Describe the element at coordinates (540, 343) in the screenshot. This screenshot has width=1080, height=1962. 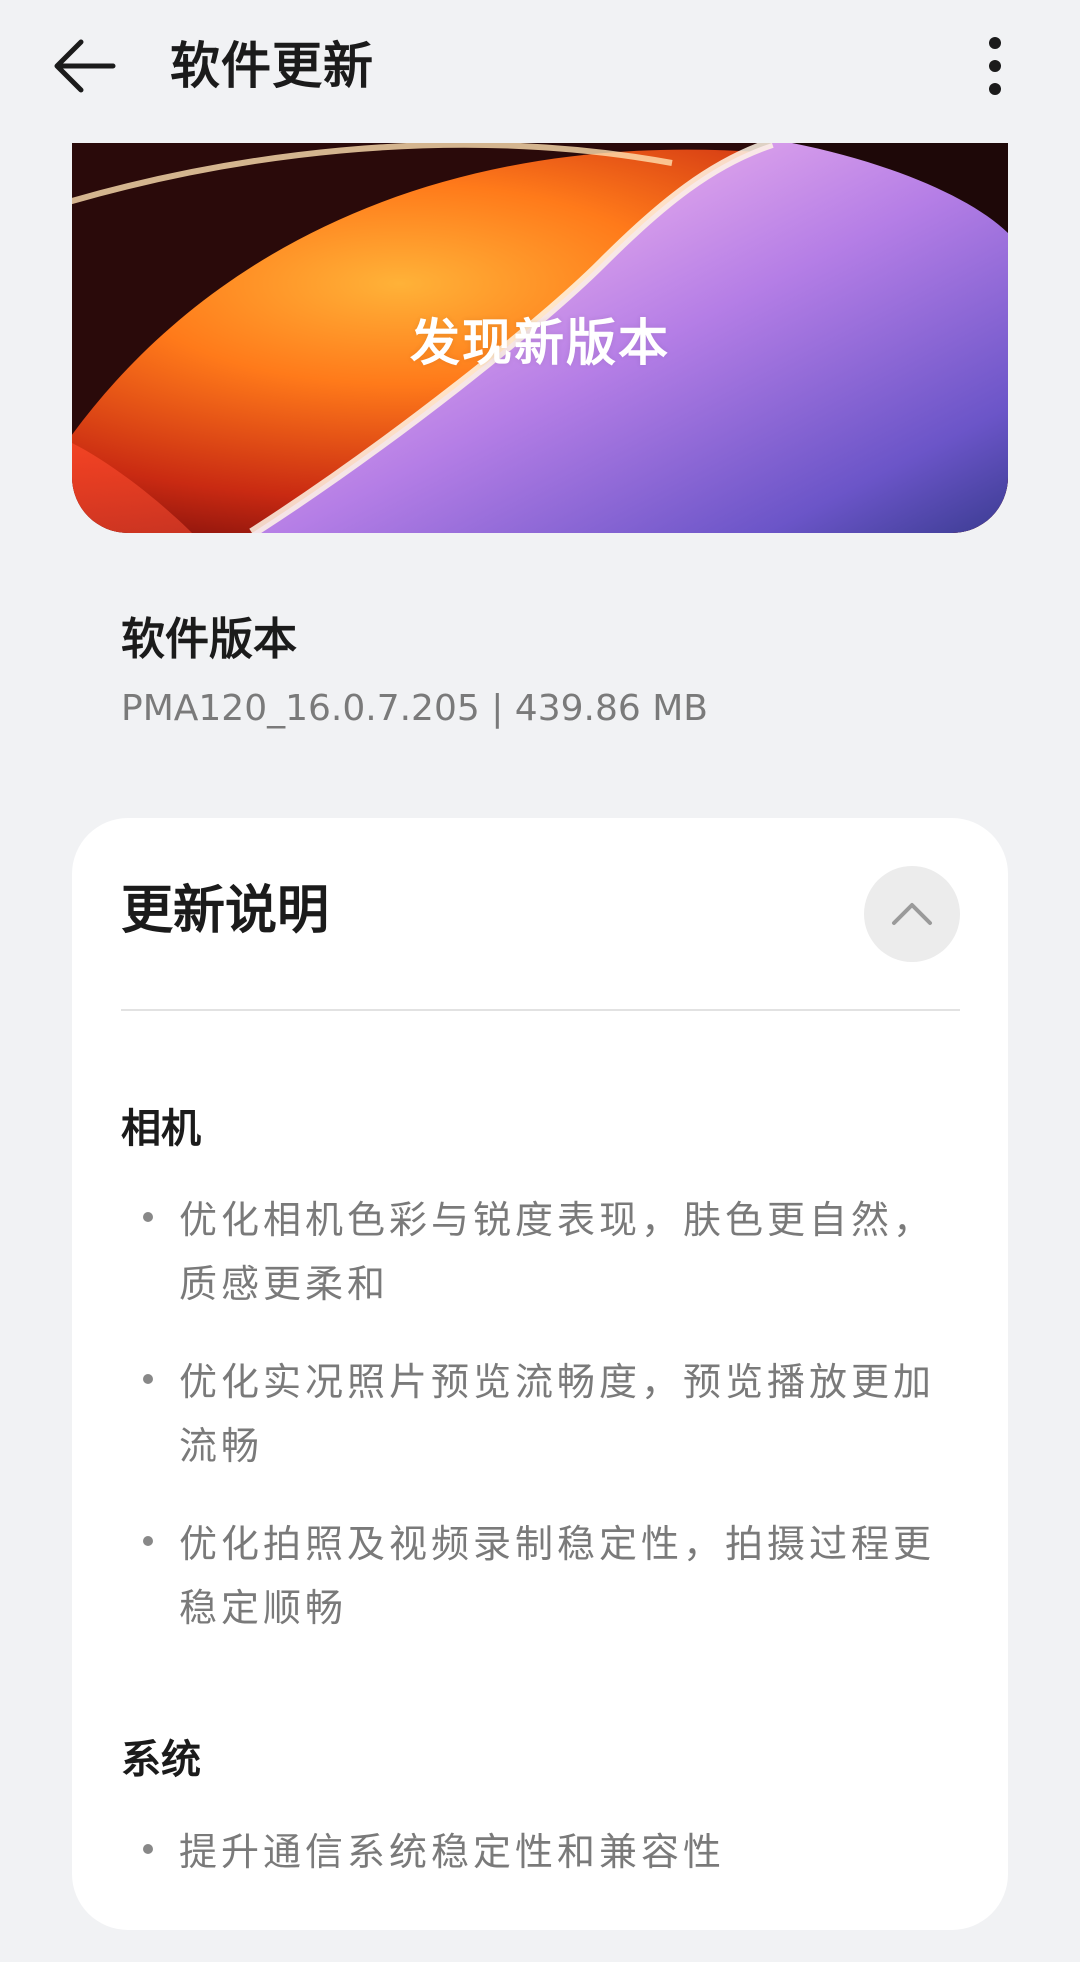
I see `banner-title: 发现新版本` at that location.